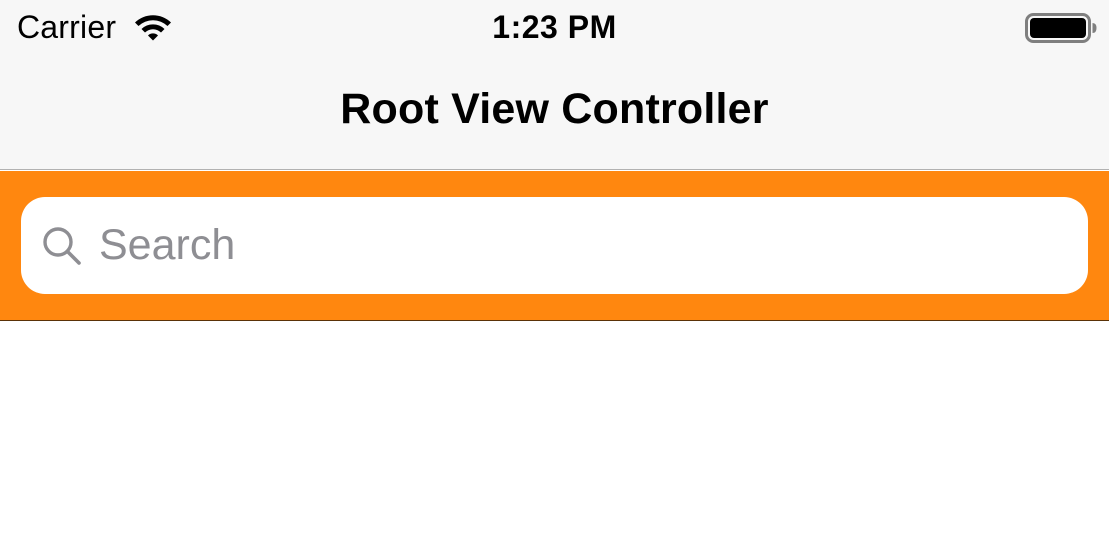 Image resolution: width=1109 pixels, height=550 pixels. Describe the element at coordinates (62, 246) in the screenshot. I see `search-icon` at that location.